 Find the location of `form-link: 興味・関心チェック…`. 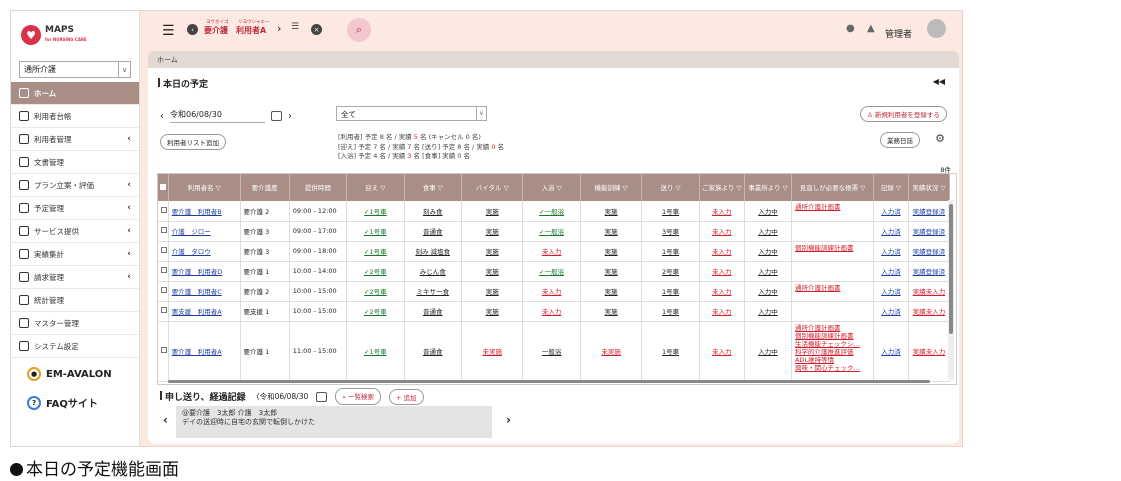

form-link: 興味・関心チェック… is located at coordinates (832, 368).